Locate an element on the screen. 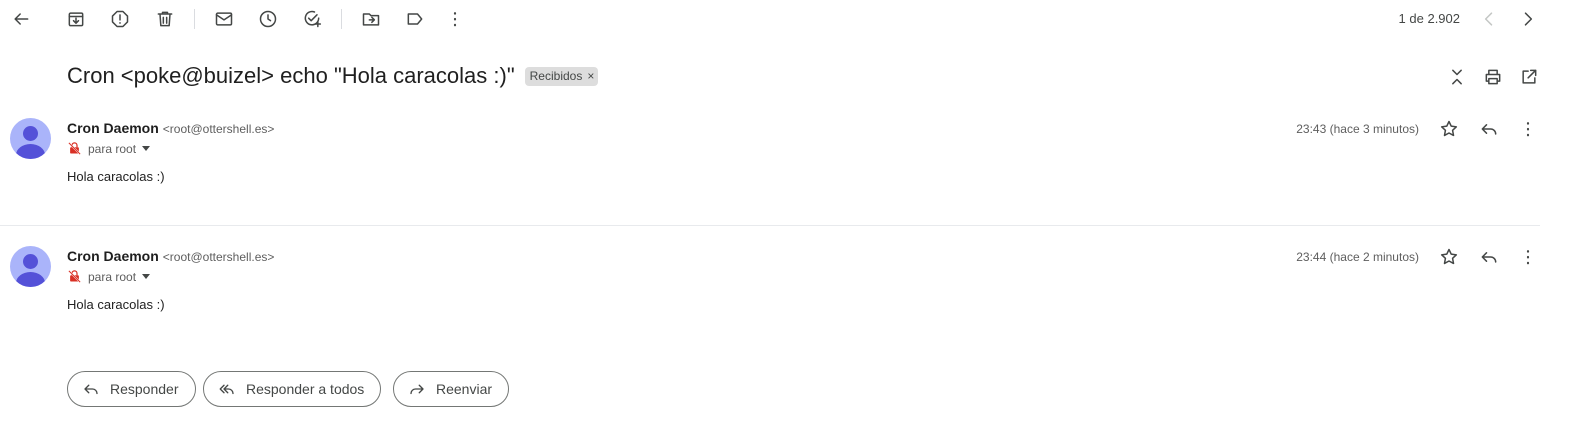  snooze-button is located at coordinates (268, 19).